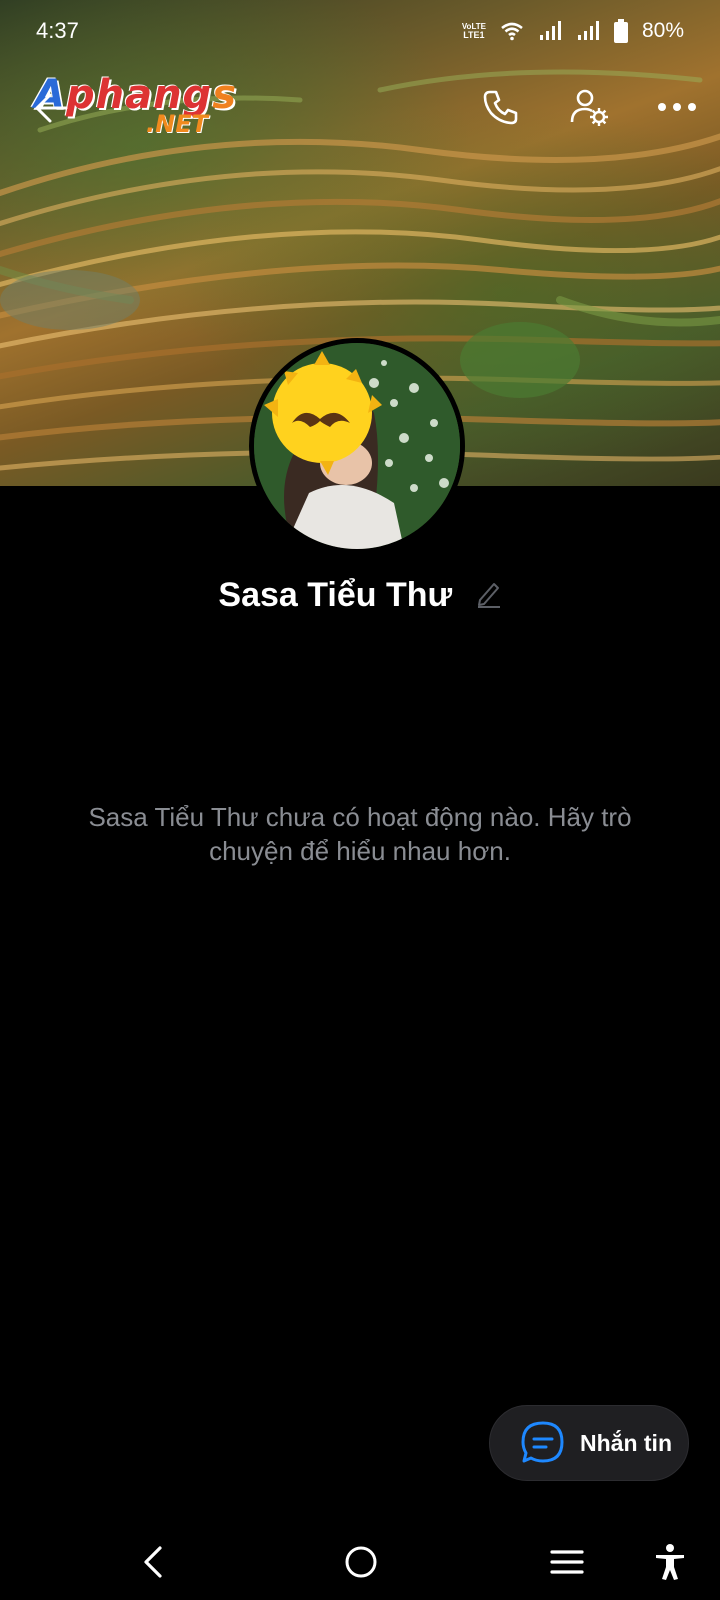 The width and height of the screenshot is (720, 1600). Describe the element at coordinates (360, 31) in the screenshot. I see `status-bar: 4:37 VoLTE LTE1 80%` at that location.